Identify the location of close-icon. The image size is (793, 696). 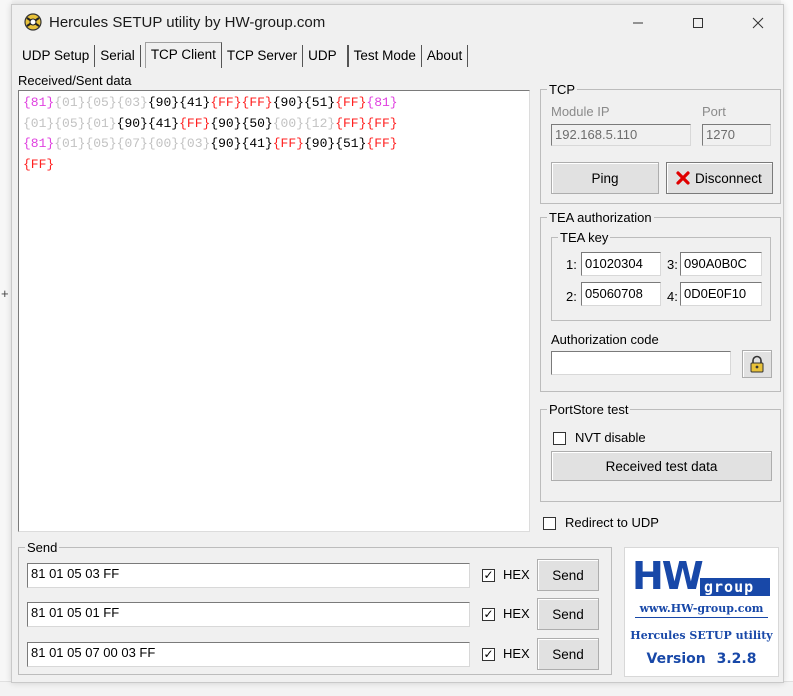
(758, 23).